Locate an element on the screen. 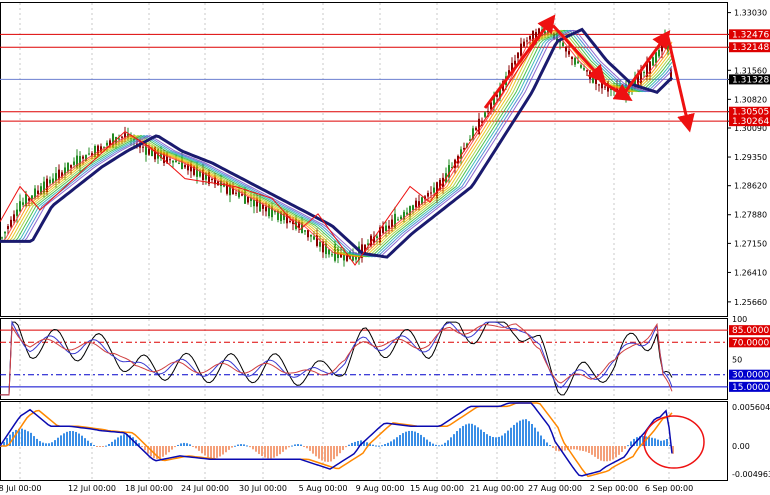 The height and width of the screenshot is (495, 770). x-axis-label: 18 Jul 00:00 is located at coordinates (149, 488).